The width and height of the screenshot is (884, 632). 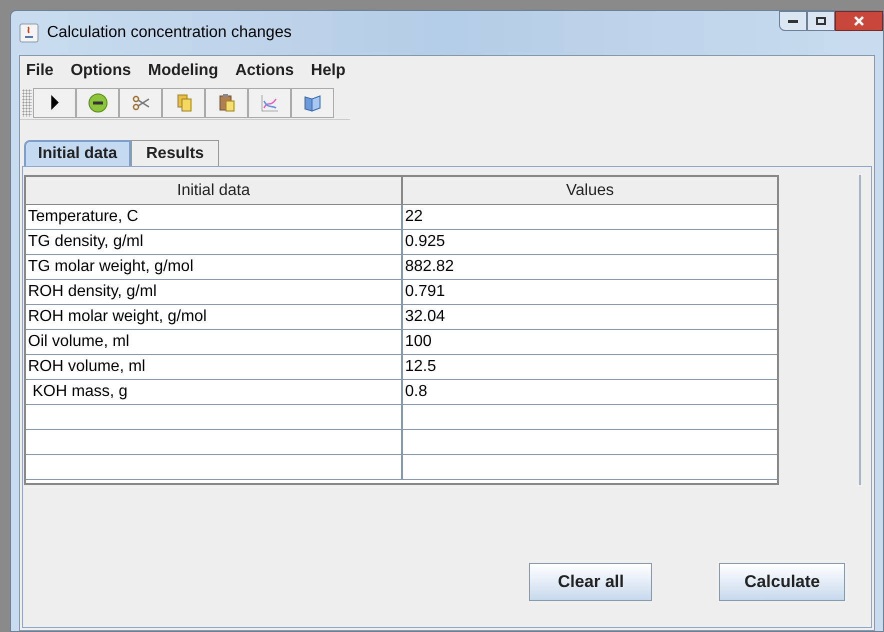 What do you see at coordinates (793, 21) in the screenshot?
I see `minimize-button` at bounding box center [793, 21].